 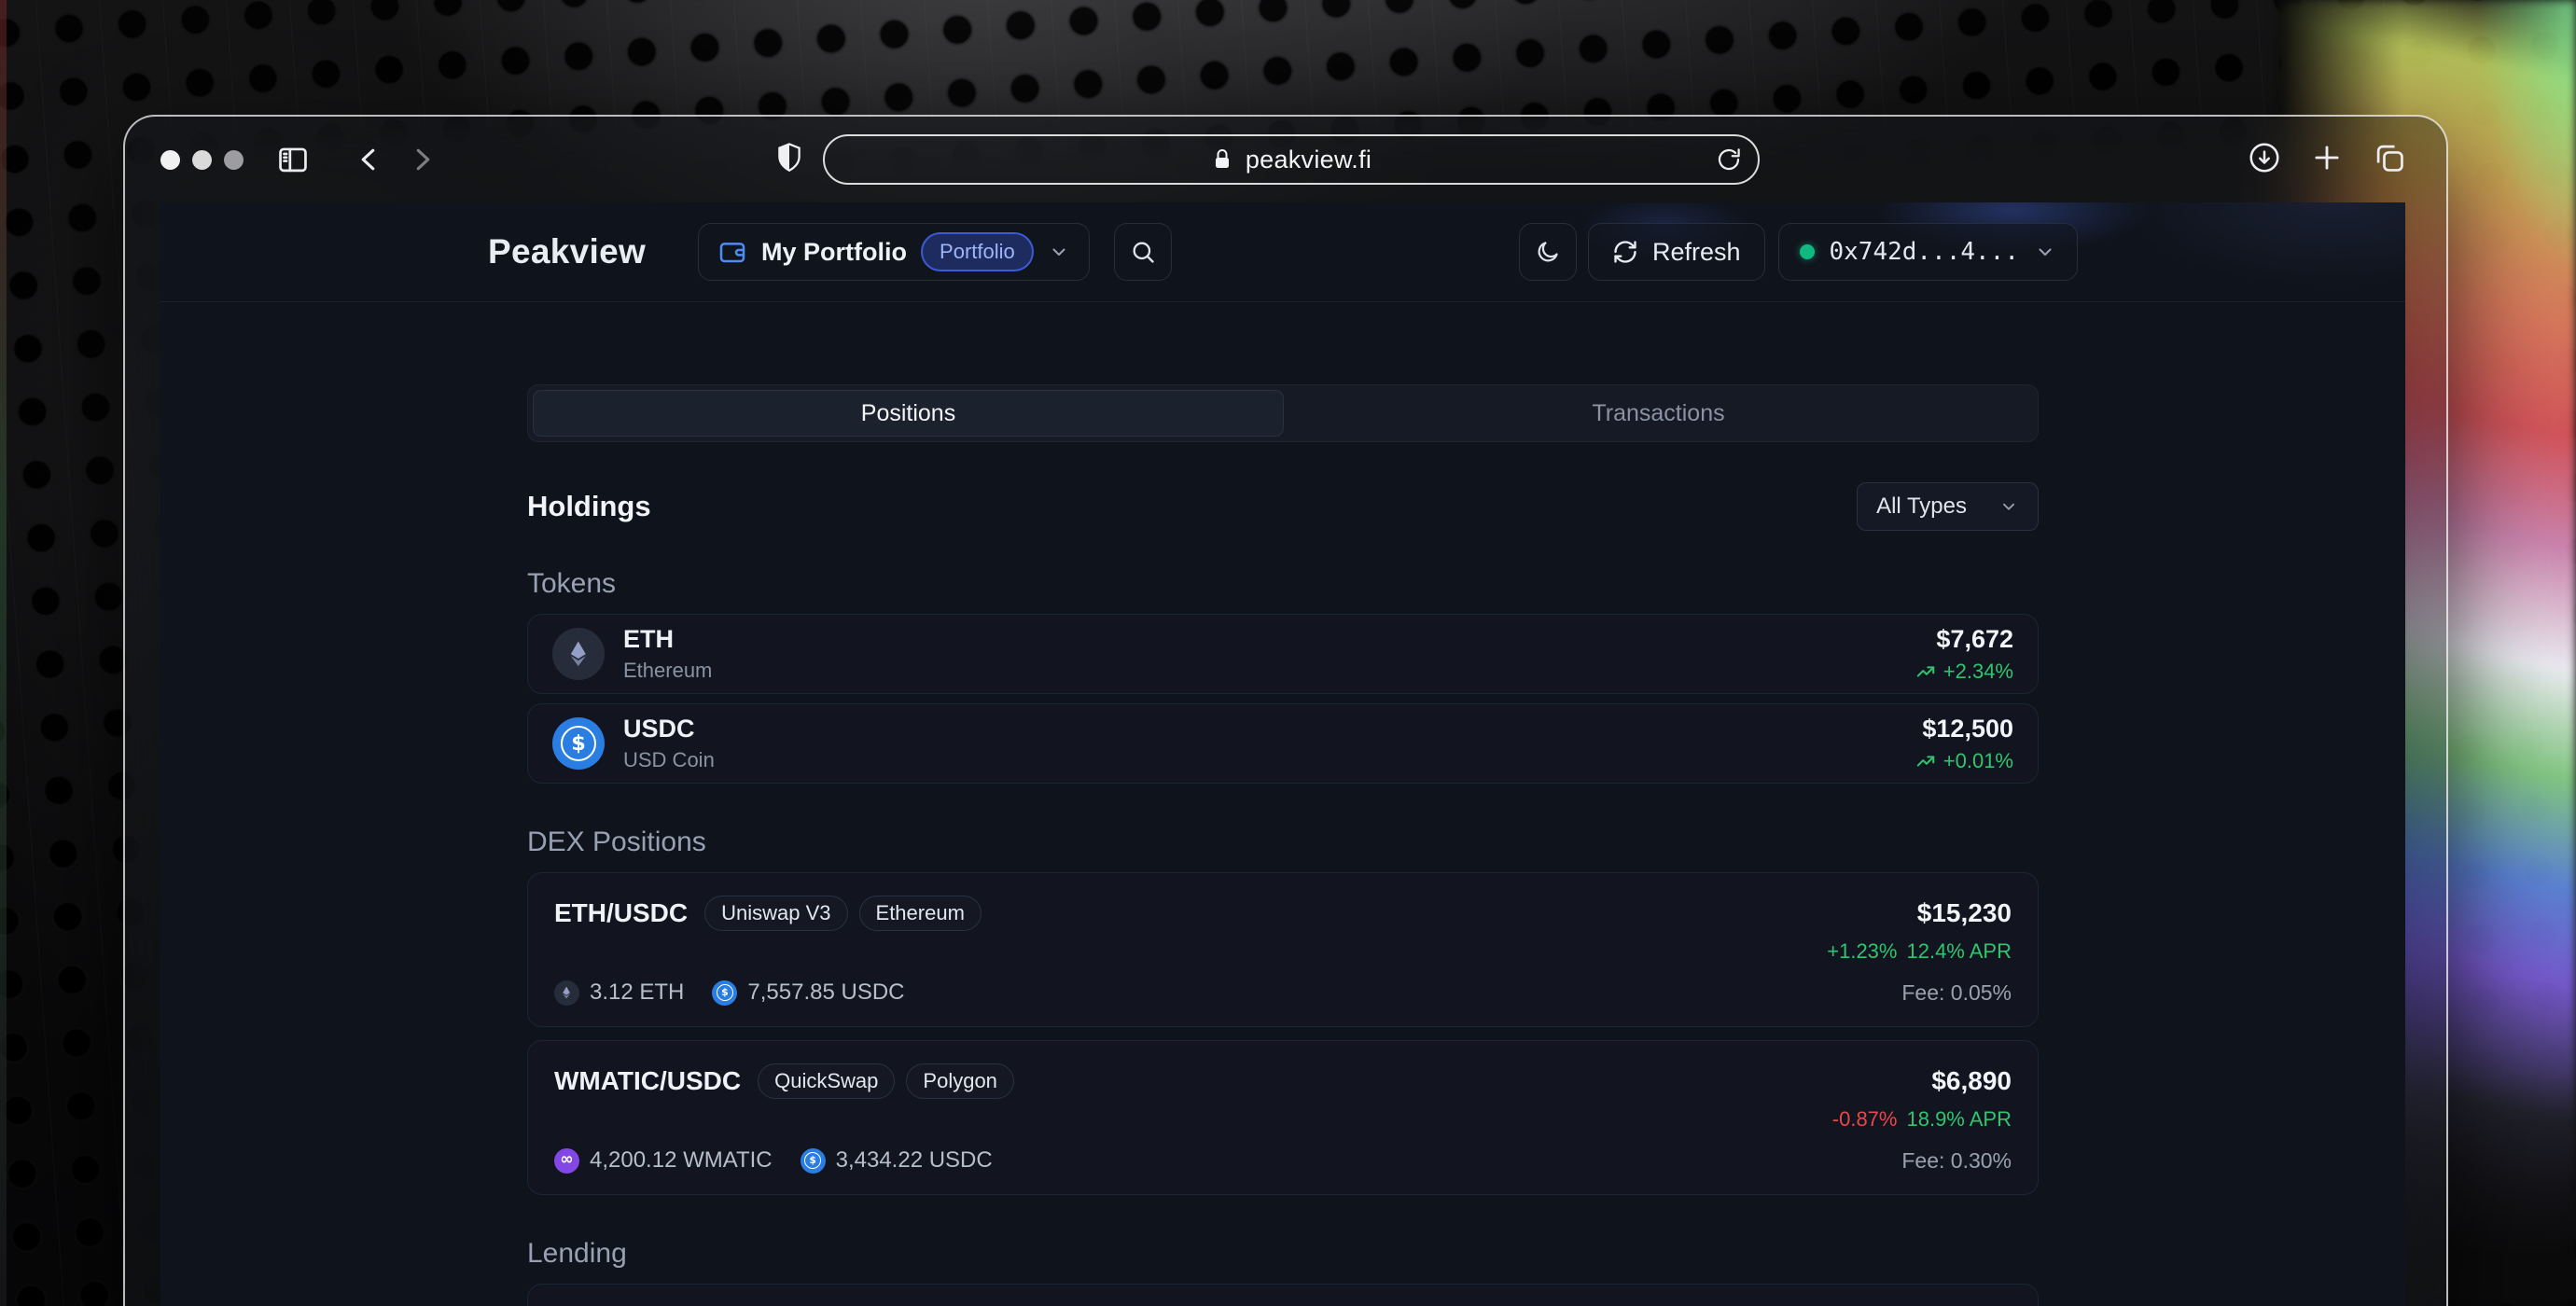 What do you see at coordinates (589, 506) in the screenshot?
I see `holdings-title: Holdings` at bounding box center [589, 506].